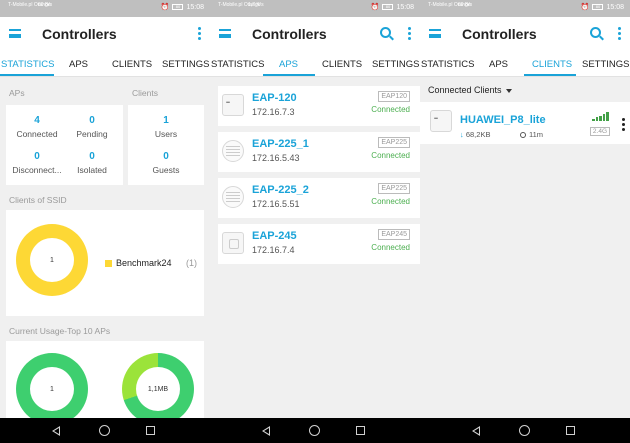  Describe the element at coordinates (273, 112) in the screenshot. I see `ap-ip: 172.16.7.3` at that location.